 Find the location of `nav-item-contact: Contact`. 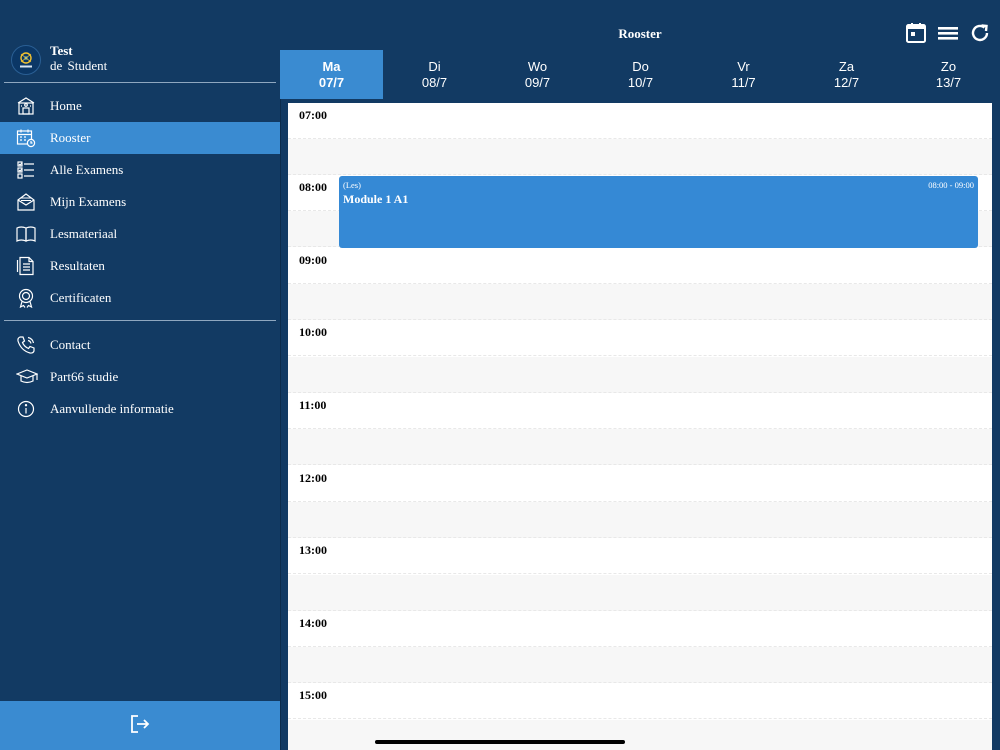

nav-item-contact: Contact is located at coordinates (140, 345).